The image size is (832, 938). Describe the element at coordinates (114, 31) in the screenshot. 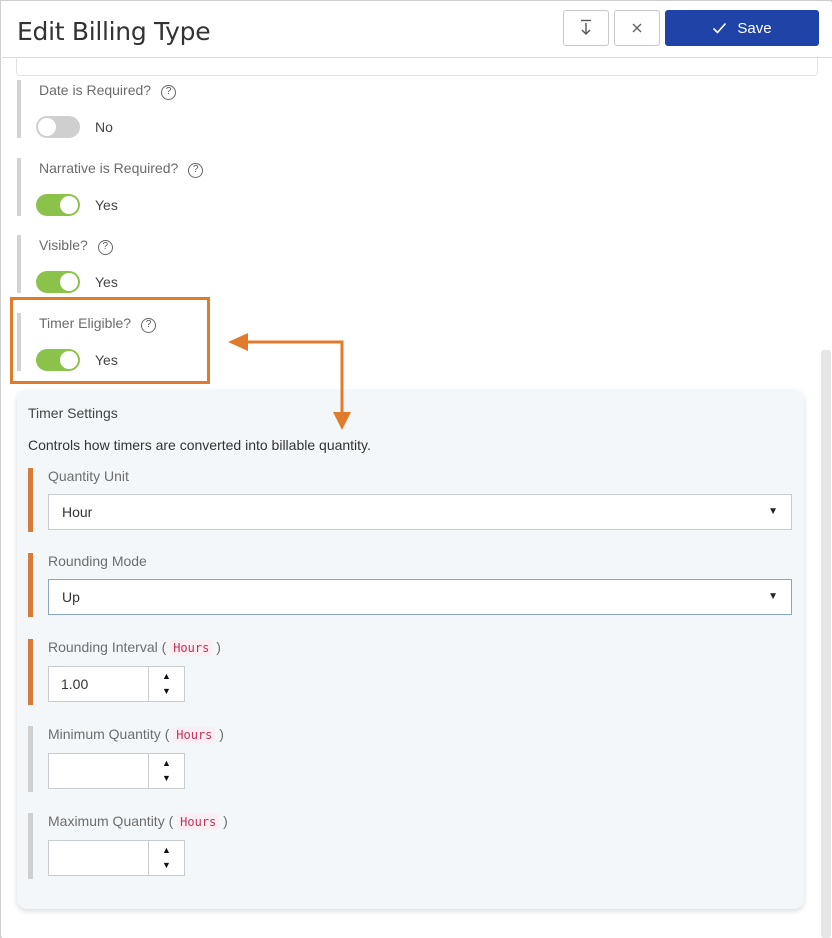

I see `page-title: Edit Billing Type` at that location.